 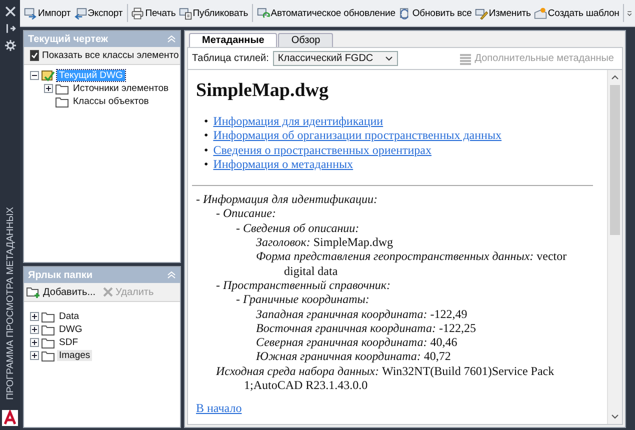 What do you see at coordinates (80, 13) in the screenshot?
I see `export-icon` at bounding box center [80, 13].